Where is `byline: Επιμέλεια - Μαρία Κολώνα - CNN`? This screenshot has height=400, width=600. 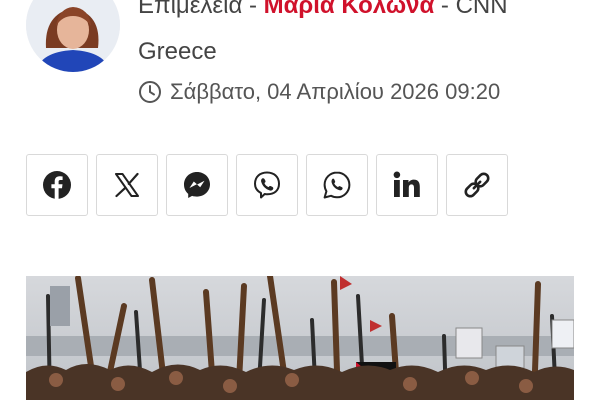
byline: Επιμέλεια - Μαρία Κολώνα - CNN is located at coordinates (323, 10).